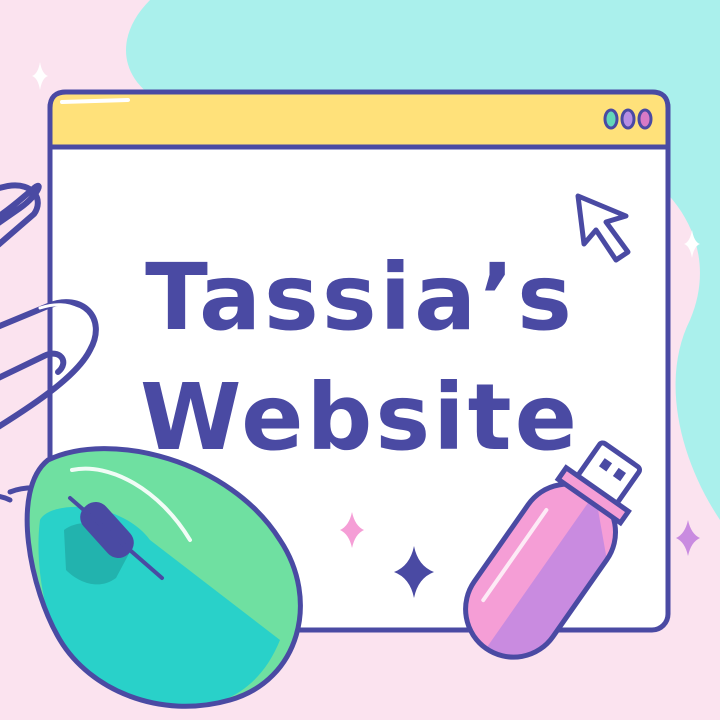  What do you see at coordinates (360, 417) in the screenshot?
I see `title-line-2: Website` at bounding box center [360, 417].